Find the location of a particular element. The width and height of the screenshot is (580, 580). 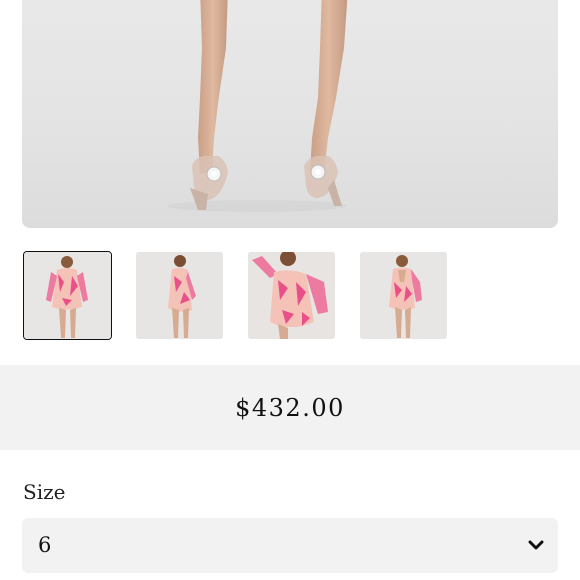

dress-pose-thumbnail is located at coordinates (291, 295).